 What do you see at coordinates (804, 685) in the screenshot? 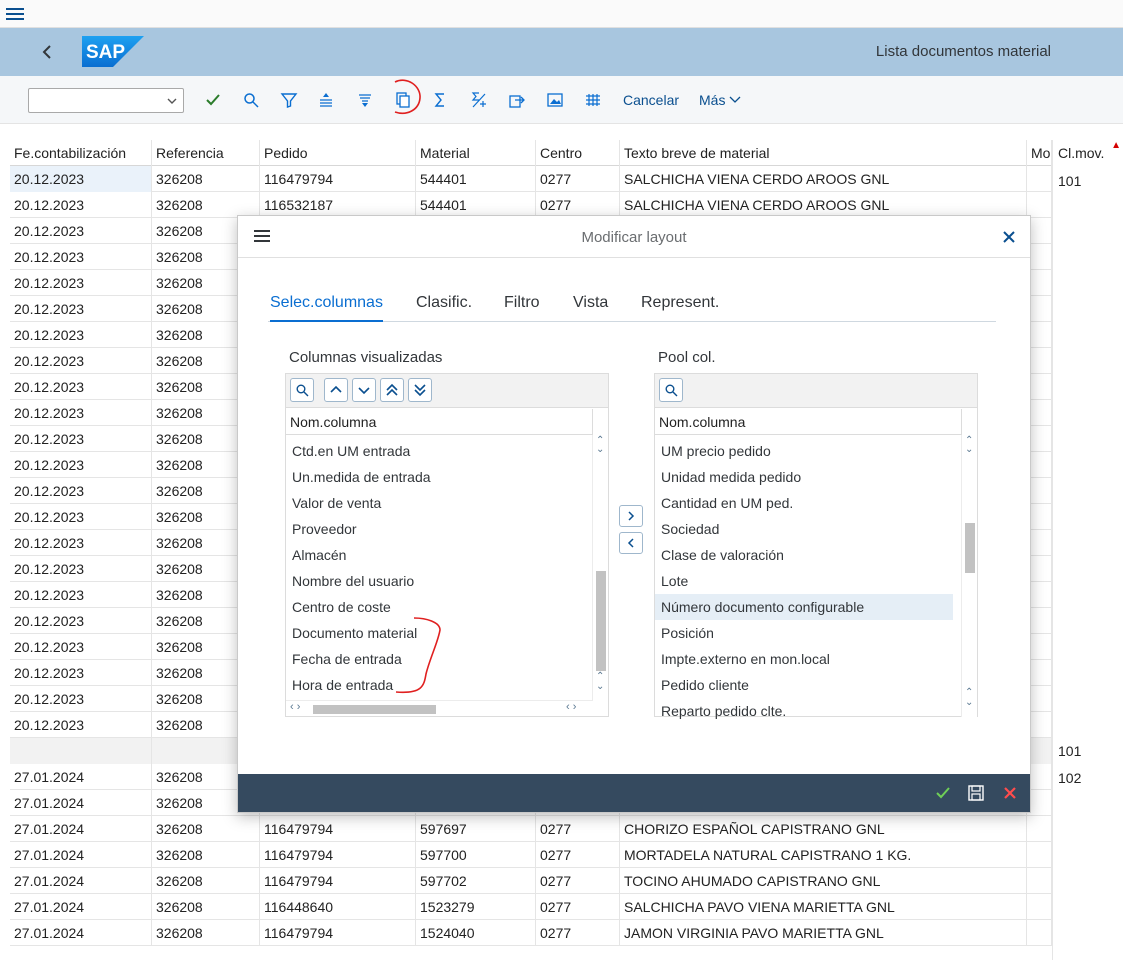
I see `list-item: Pedido cliente` at bounding box center [804, 685].